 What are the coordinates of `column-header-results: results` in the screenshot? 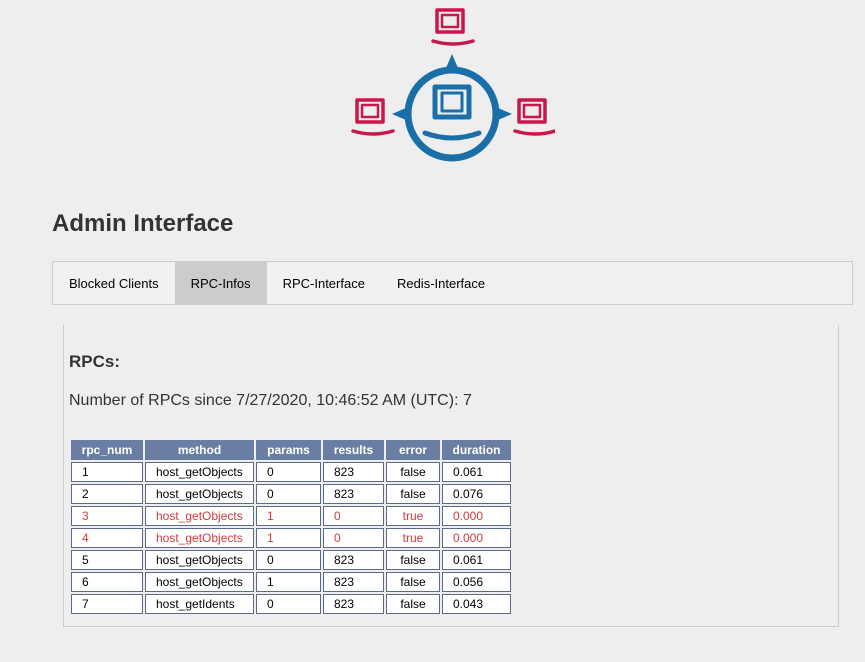 It's located at (353, 450).